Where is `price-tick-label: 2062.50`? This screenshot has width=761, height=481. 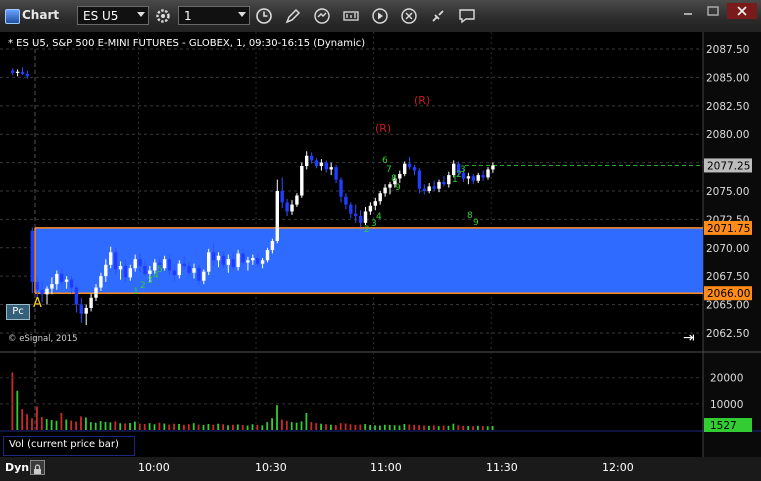
price-tick-label: 2062.50 is located at coordinates (727, 334).